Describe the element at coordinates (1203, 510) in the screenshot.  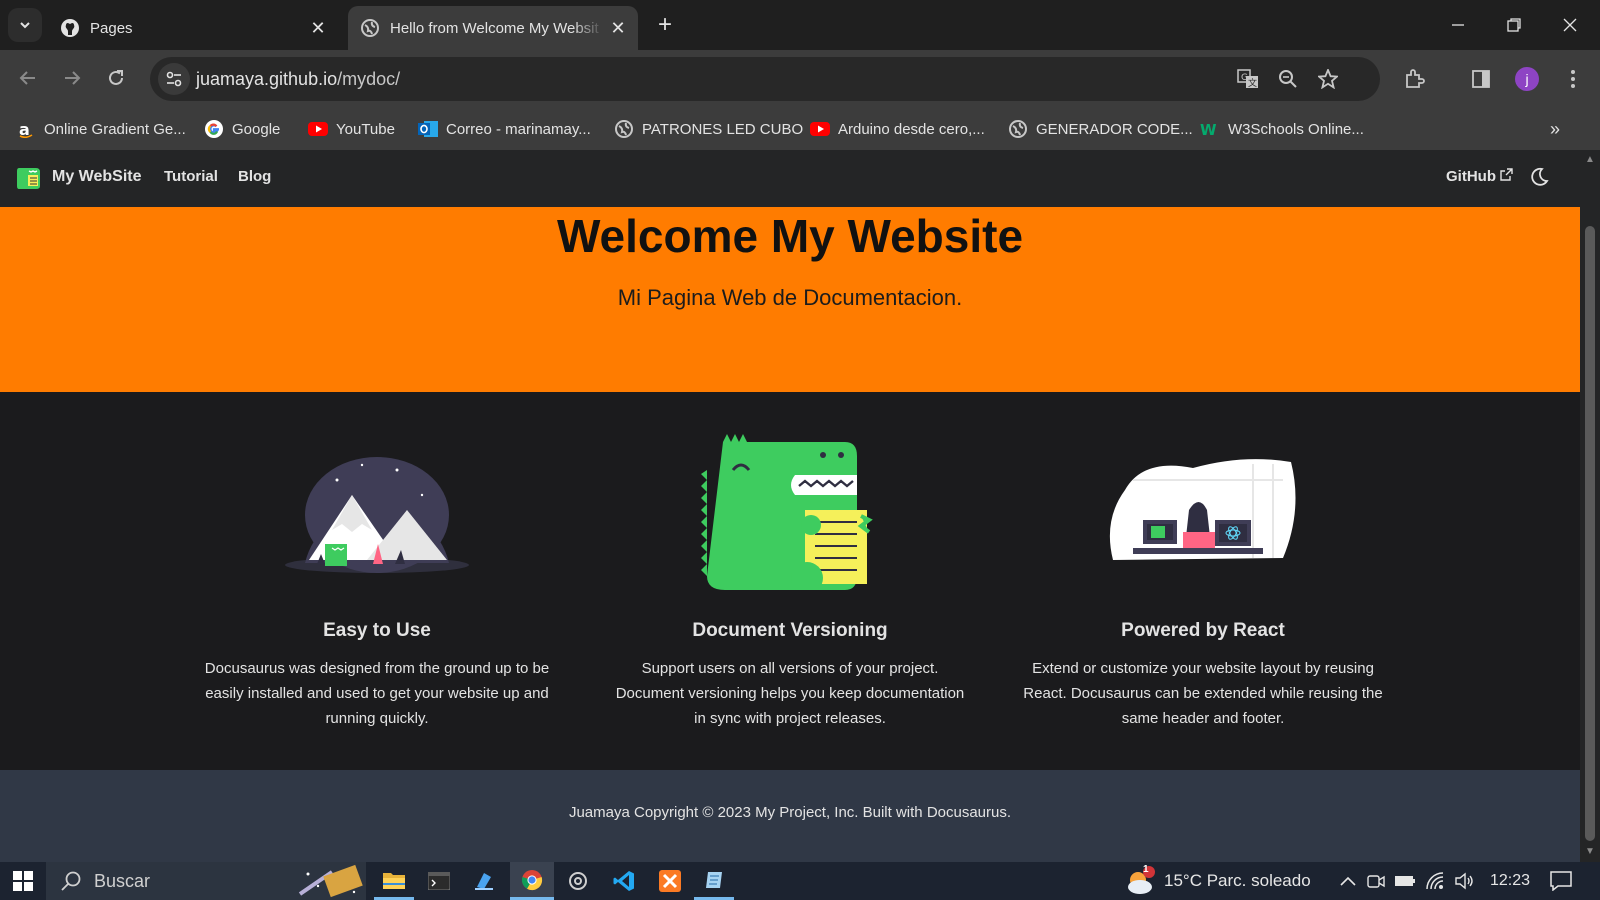
I see `react-illustration` at that location.